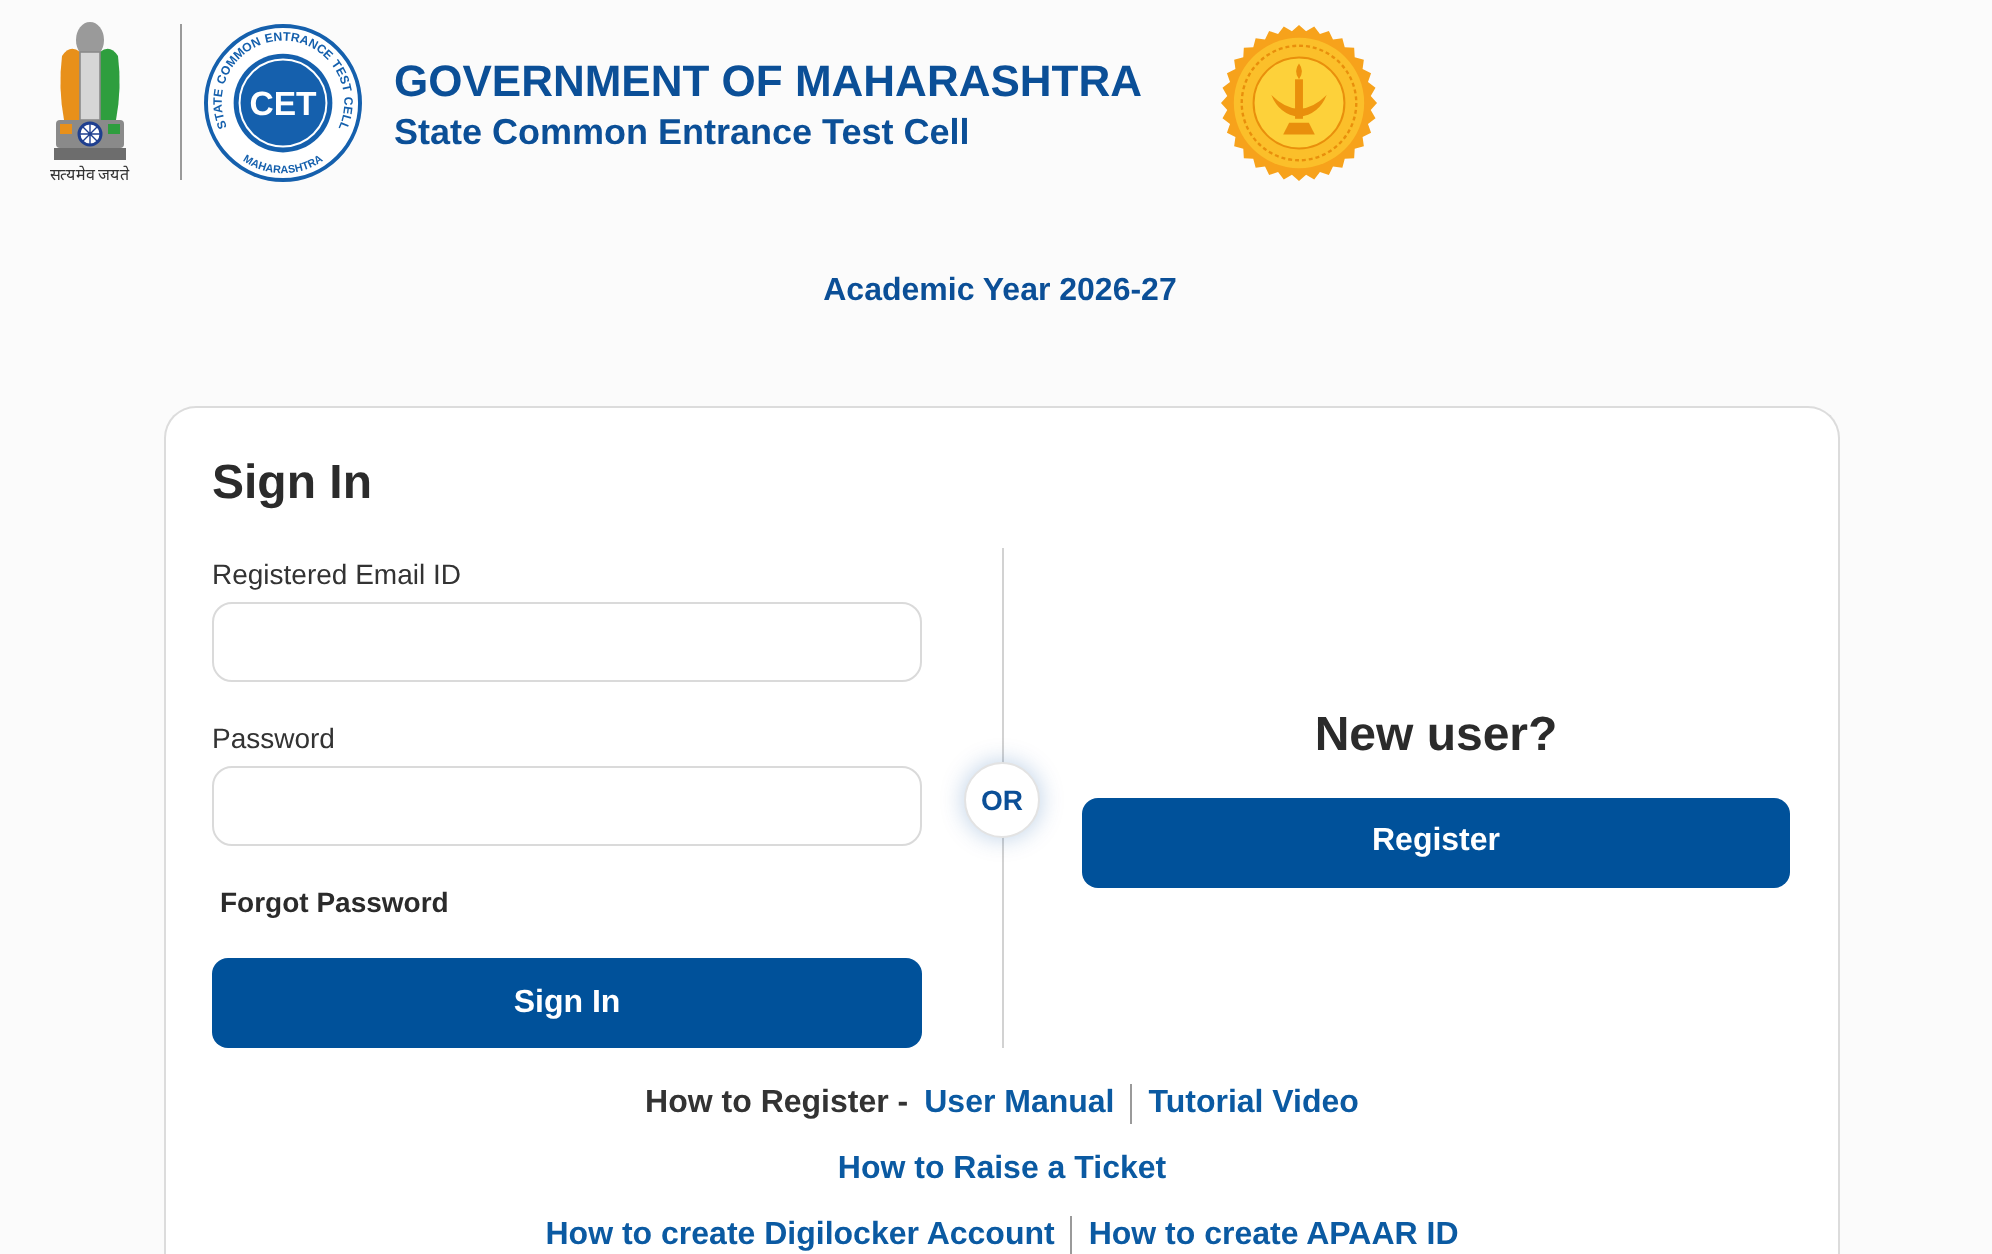 Image resolution: width=1992 pixels, height=1254 pixels. I want to click on help-link: How to create APAAR ID, so click(1273, 1235).